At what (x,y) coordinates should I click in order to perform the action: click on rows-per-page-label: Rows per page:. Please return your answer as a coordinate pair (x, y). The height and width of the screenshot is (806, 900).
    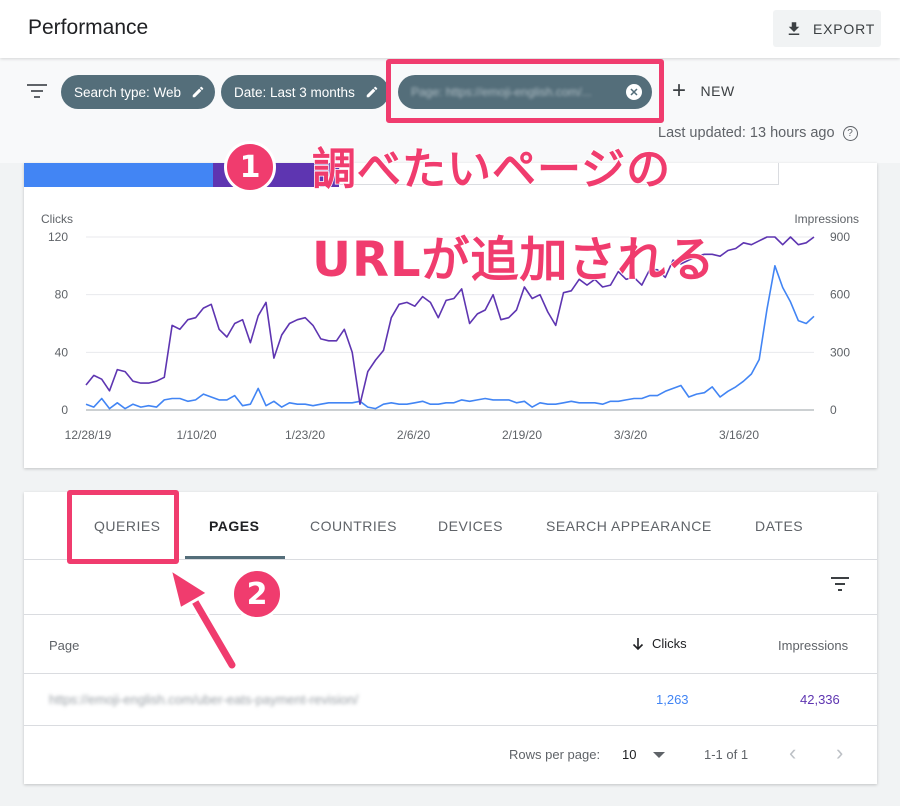
    Looking at the image, I should click on (555, 754).